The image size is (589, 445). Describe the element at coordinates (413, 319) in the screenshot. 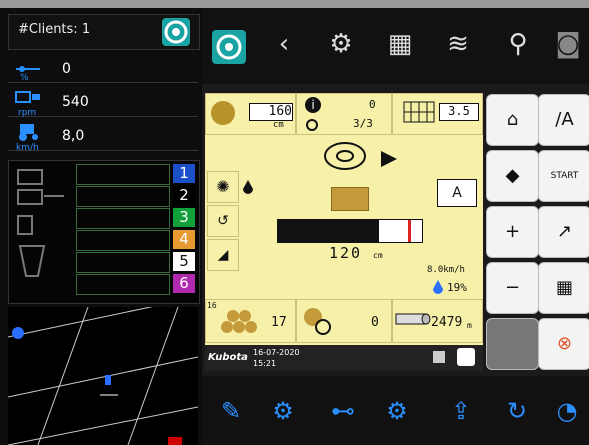

I see `wrap-roll-icon` at that location.